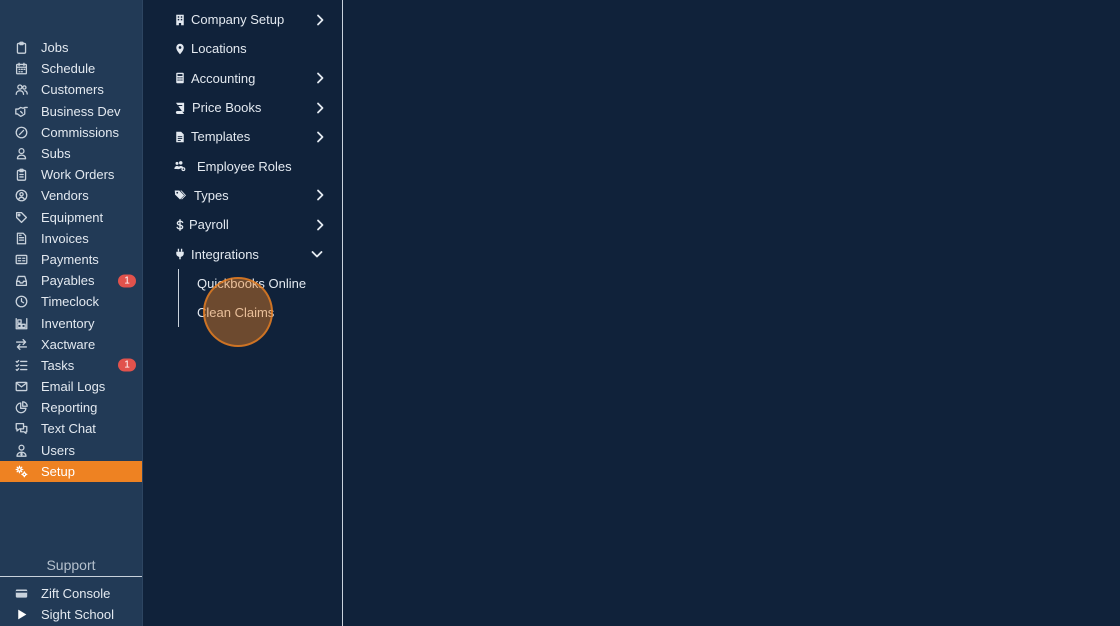 The height and width of the screenshot is (626, 1120). I want to click on sidebar-item-subs: Subs, so click(71, 153).